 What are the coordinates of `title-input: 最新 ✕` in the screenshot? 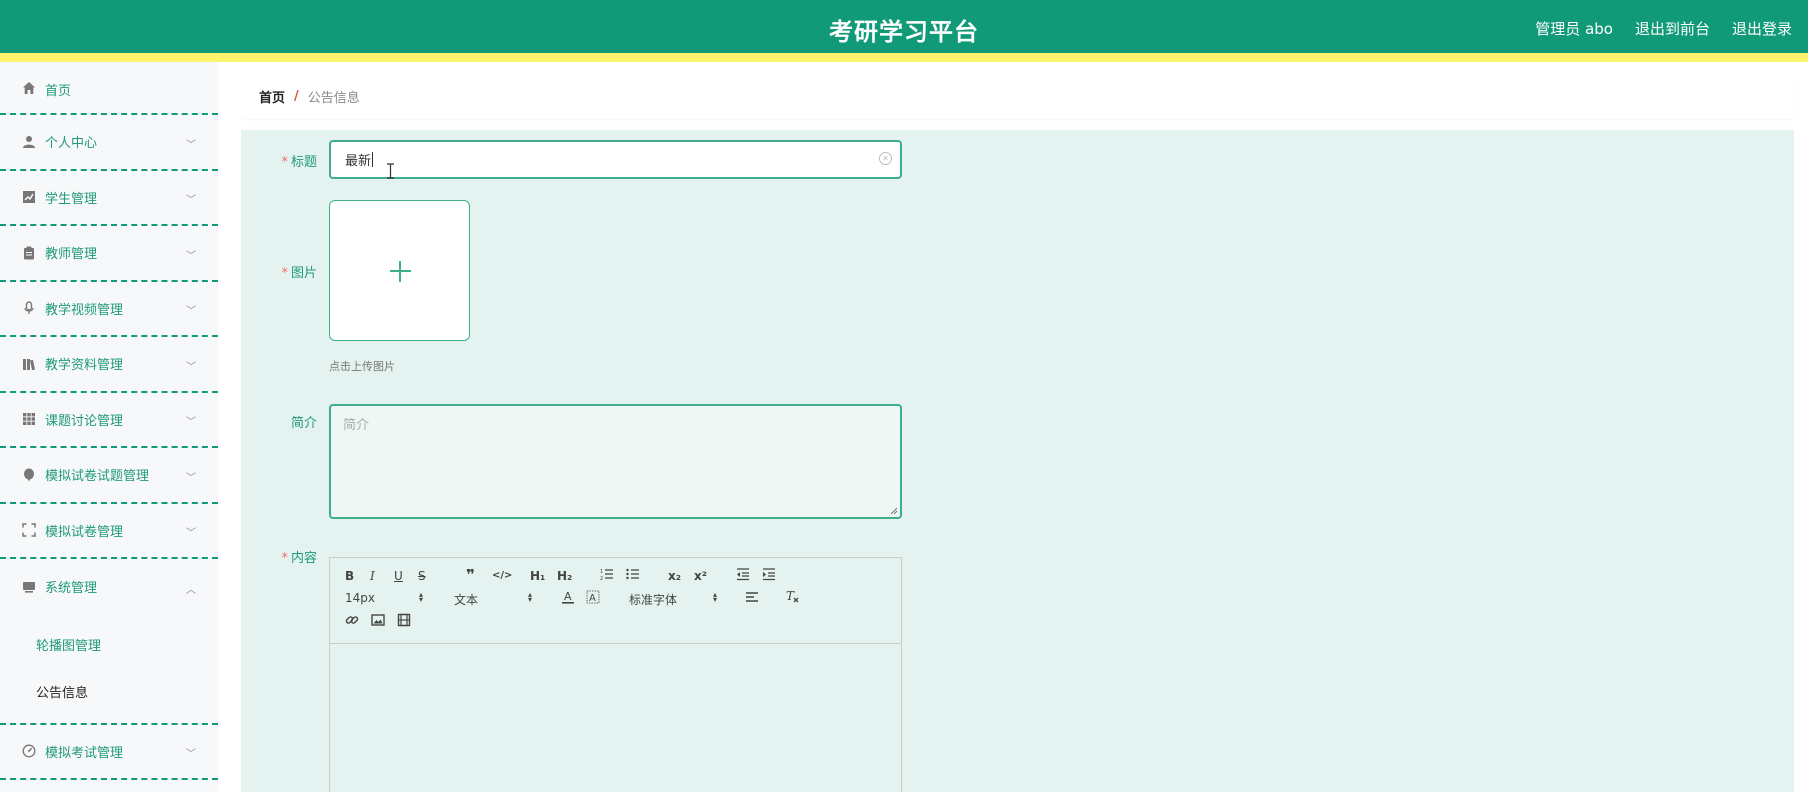 It's located at (615, 159).